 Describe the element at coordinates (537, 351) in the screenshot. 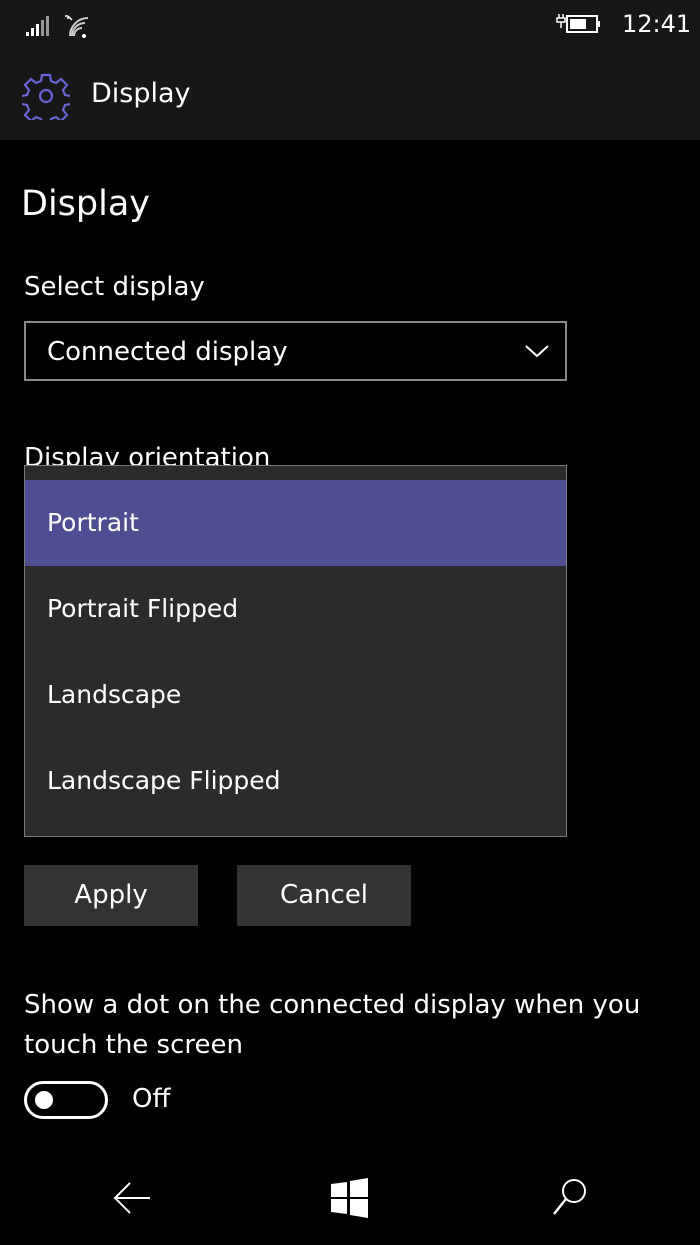

I see `chevron-down-icon` at that location.